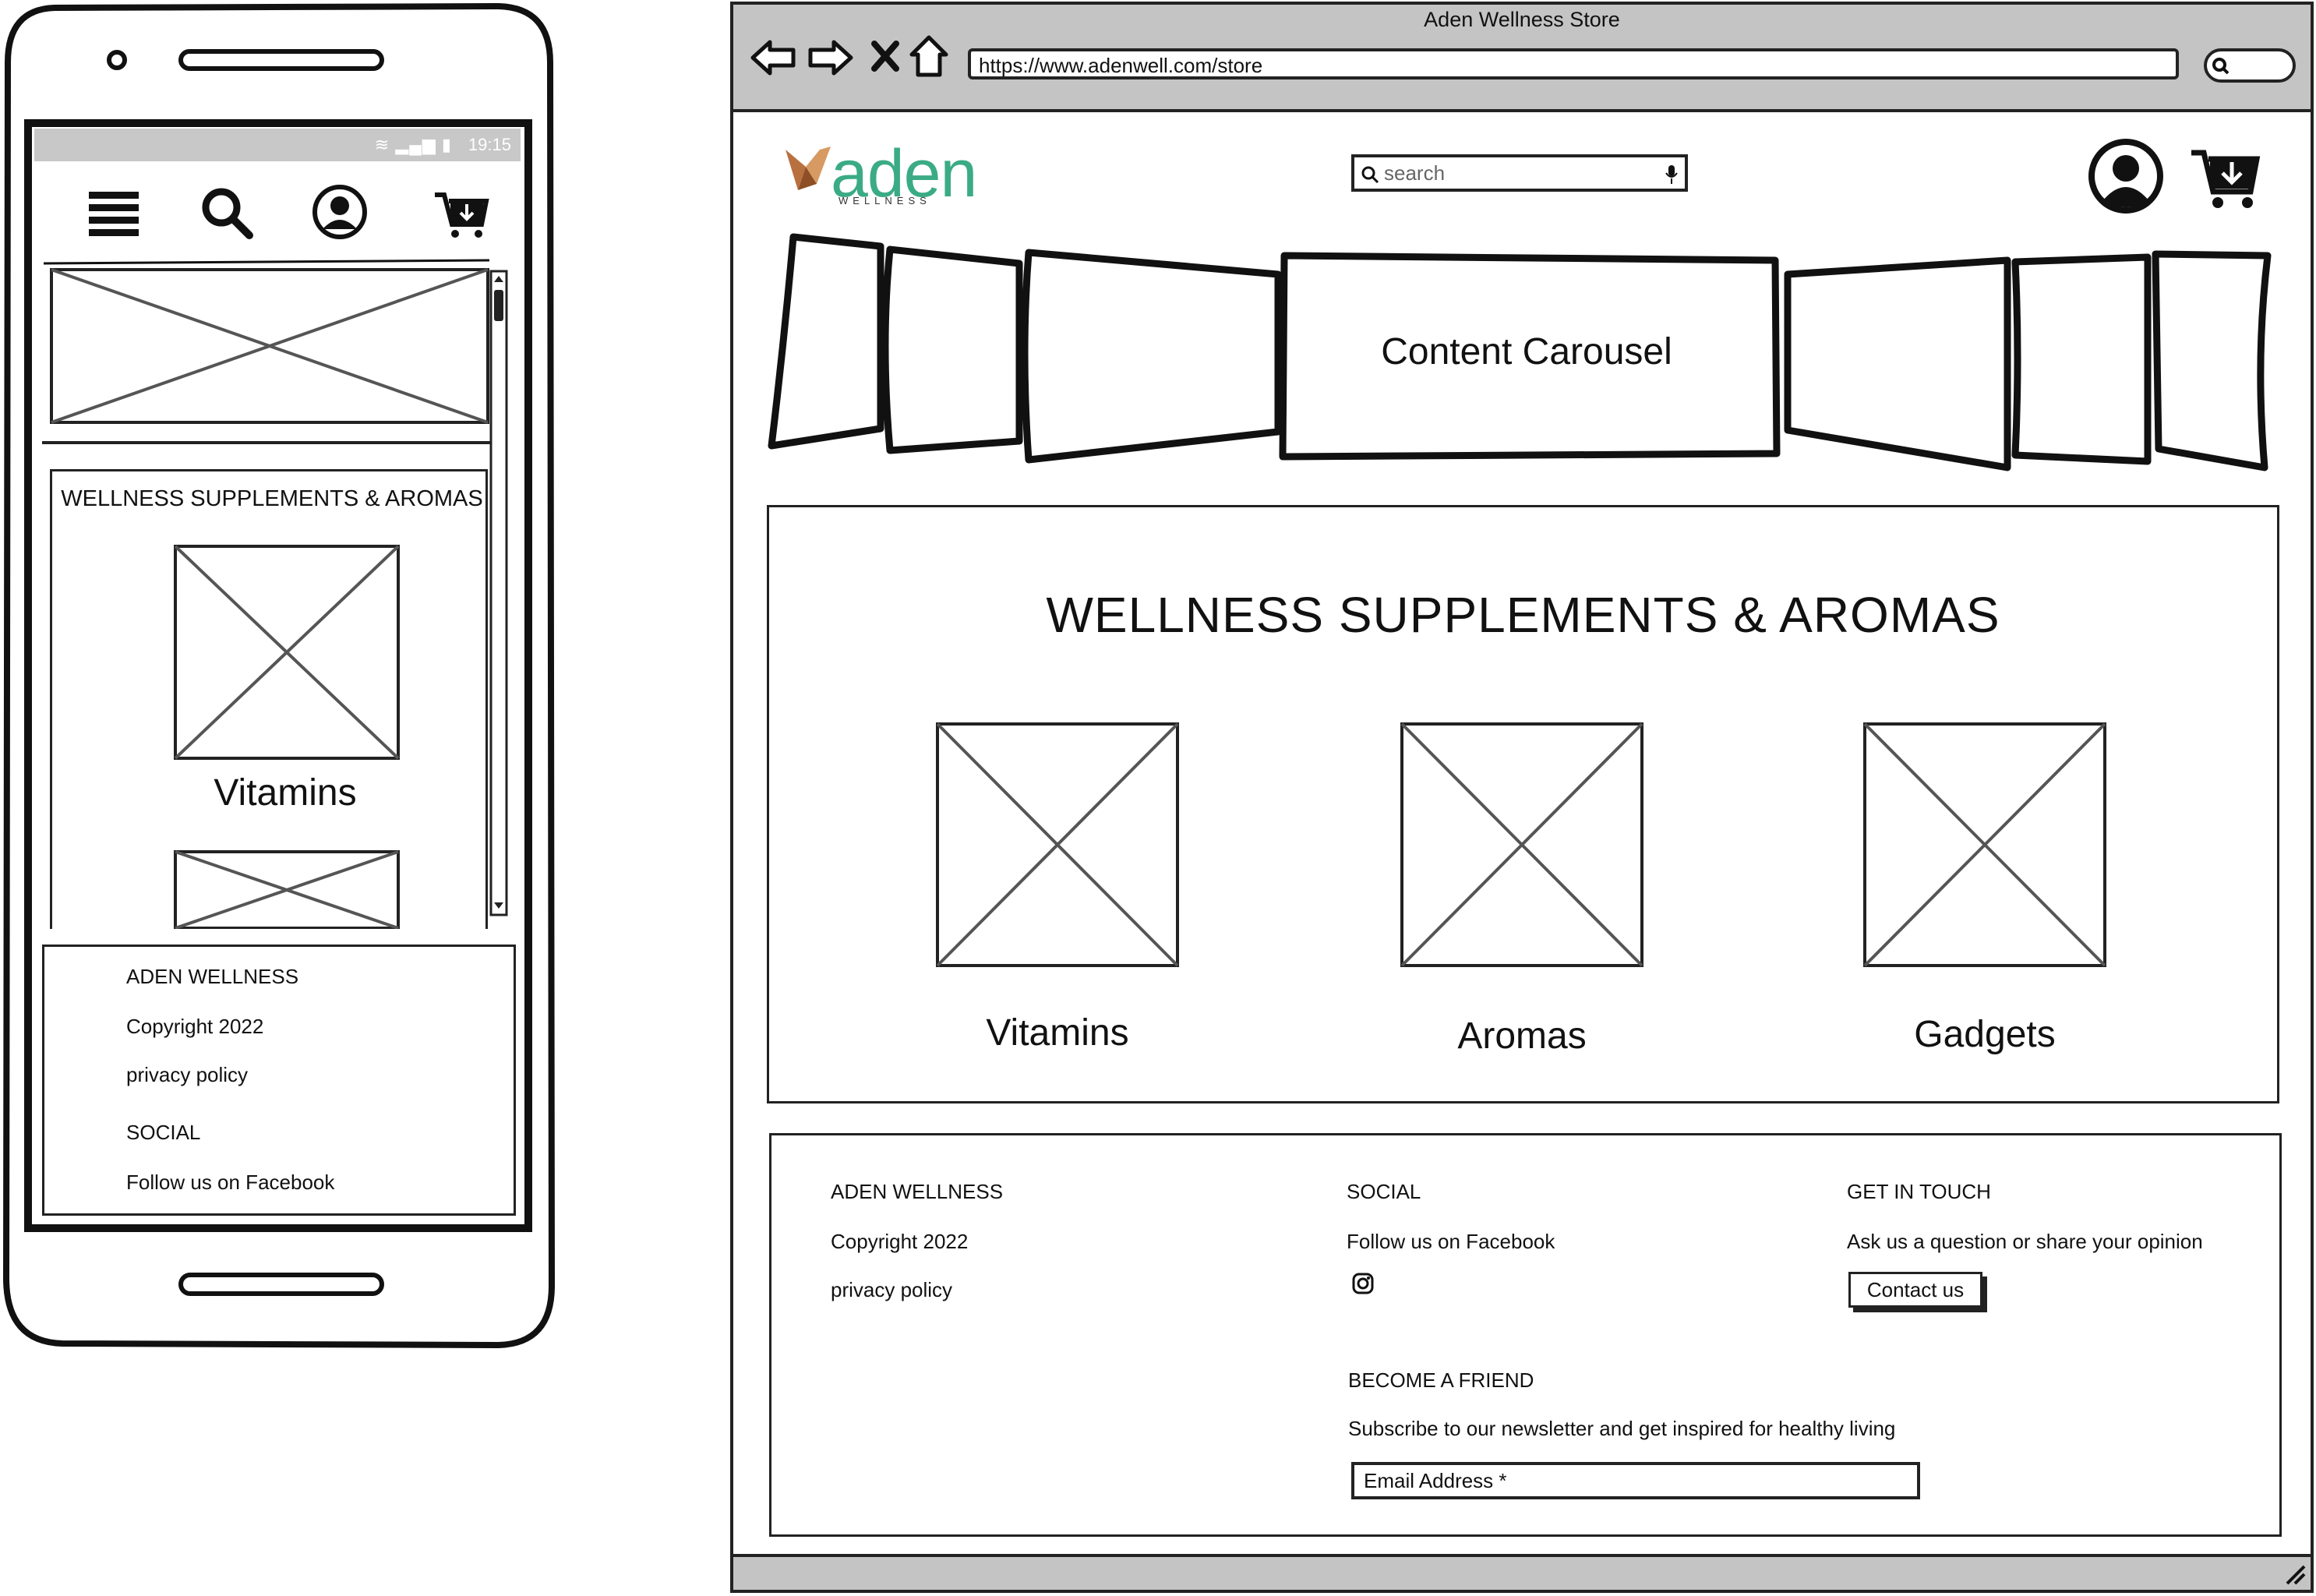  What do you see at coordinates (212, 976) in the screenshot?
I see `mobile-footer-brand: ADEN WELLNESS` at bounding box center [212, 976].